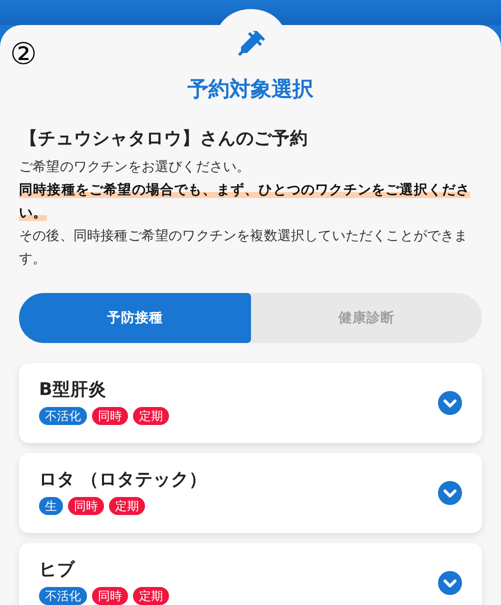 Image resolution: width=501 pixels, height=605 pixels. What do you see at coordinates (251, 89) in the screenshot?
I see `page-title: 予約対象選択` at bounding box center [251, 89].